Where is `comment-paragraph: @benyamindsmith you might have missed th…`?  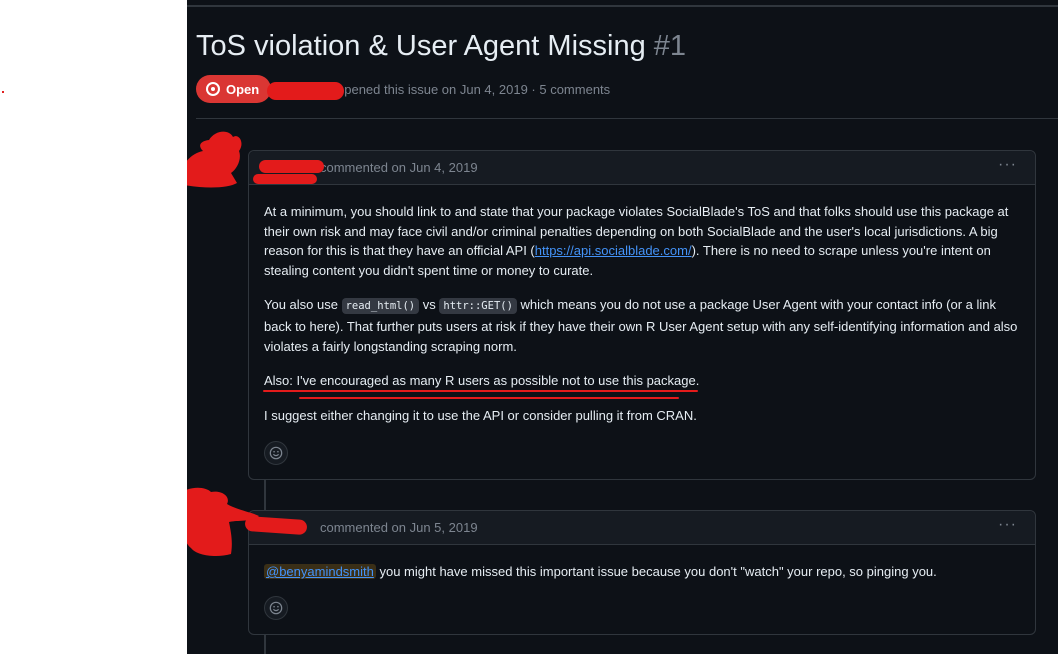
comment-paragraph: @benyamindsmith you might have missed th… is located at coordinates (642, 572).